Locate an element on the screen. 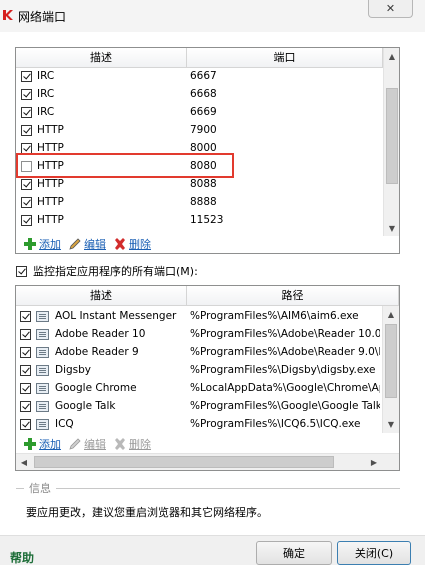 The width and height of the screenshot is (425, 566). table-row: IRC 6668 is located at coordinates (199, 94).